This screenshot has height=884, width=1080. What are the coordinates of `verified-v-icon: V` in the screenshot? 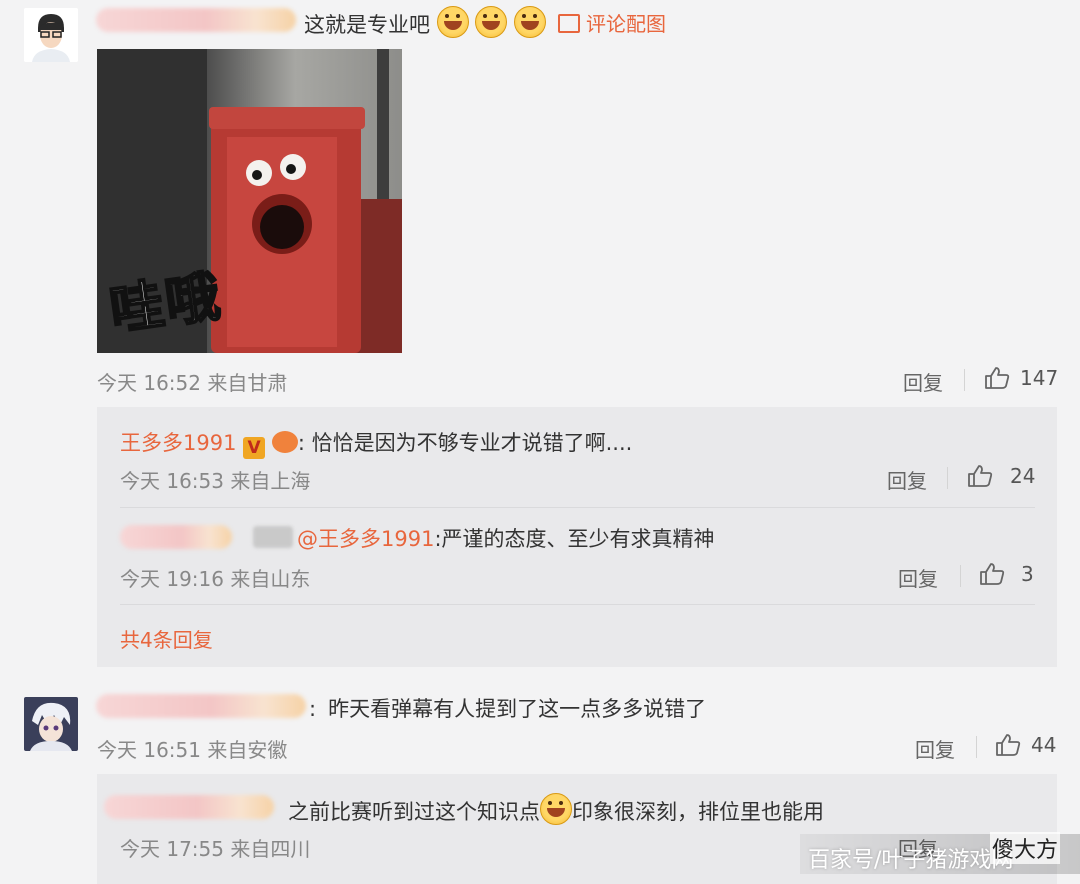 It's located at (254, 448).